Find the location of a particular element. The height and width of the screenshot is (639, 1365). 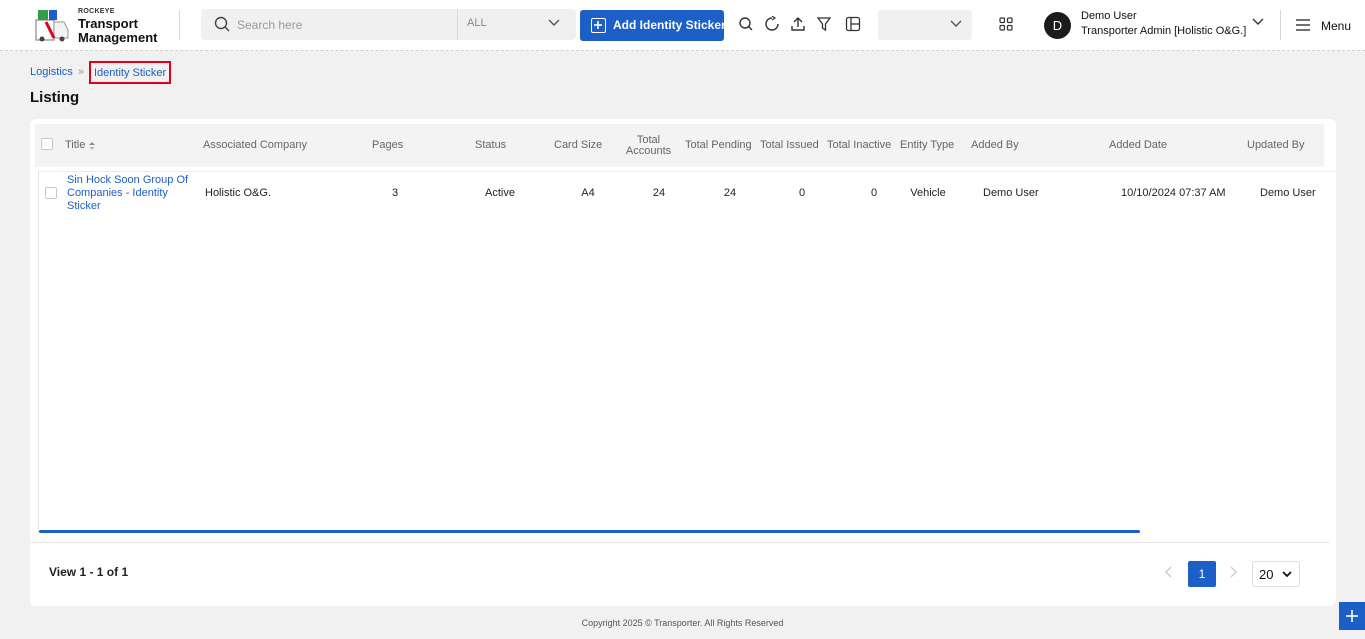

column-header-entity-type: Entity Type is located at coordinates (931, 145).